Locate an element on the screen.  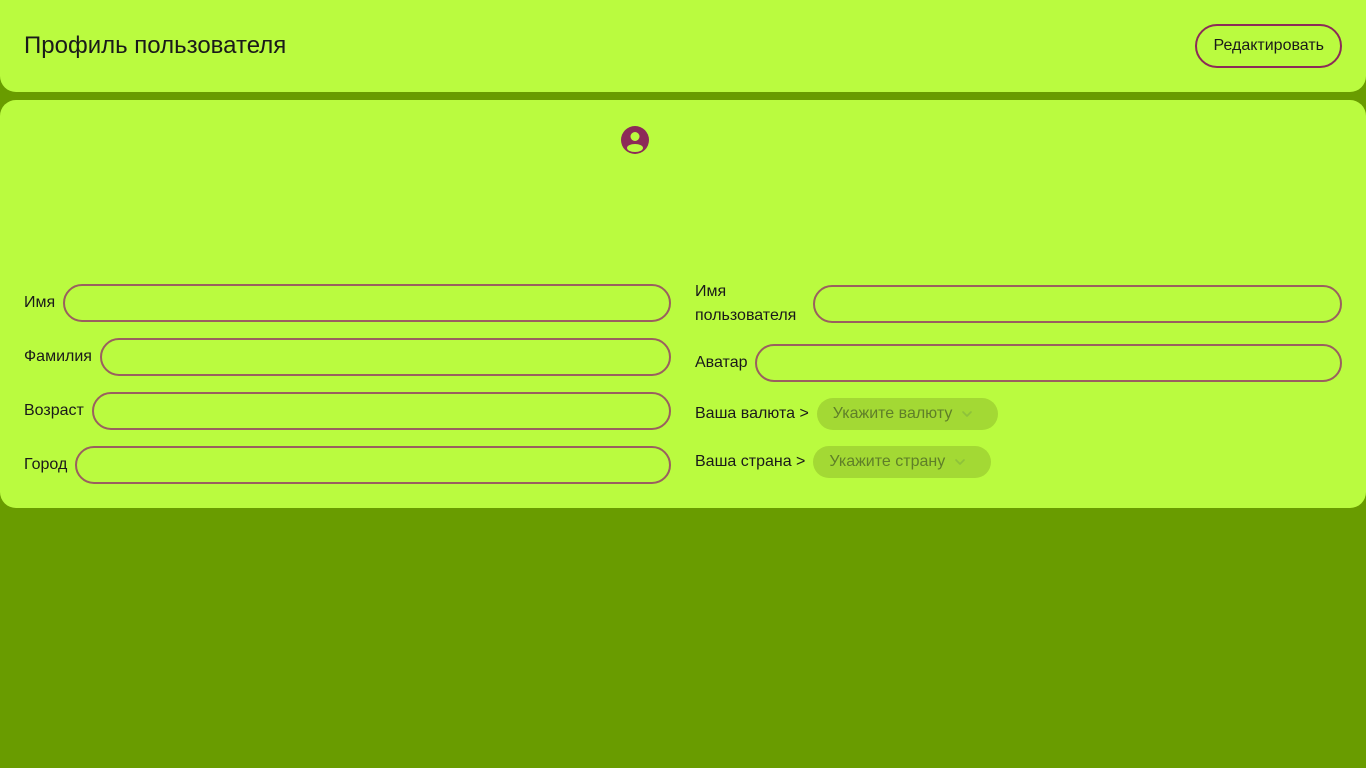
age-label: Возраст is located at coordinates (54, 410).